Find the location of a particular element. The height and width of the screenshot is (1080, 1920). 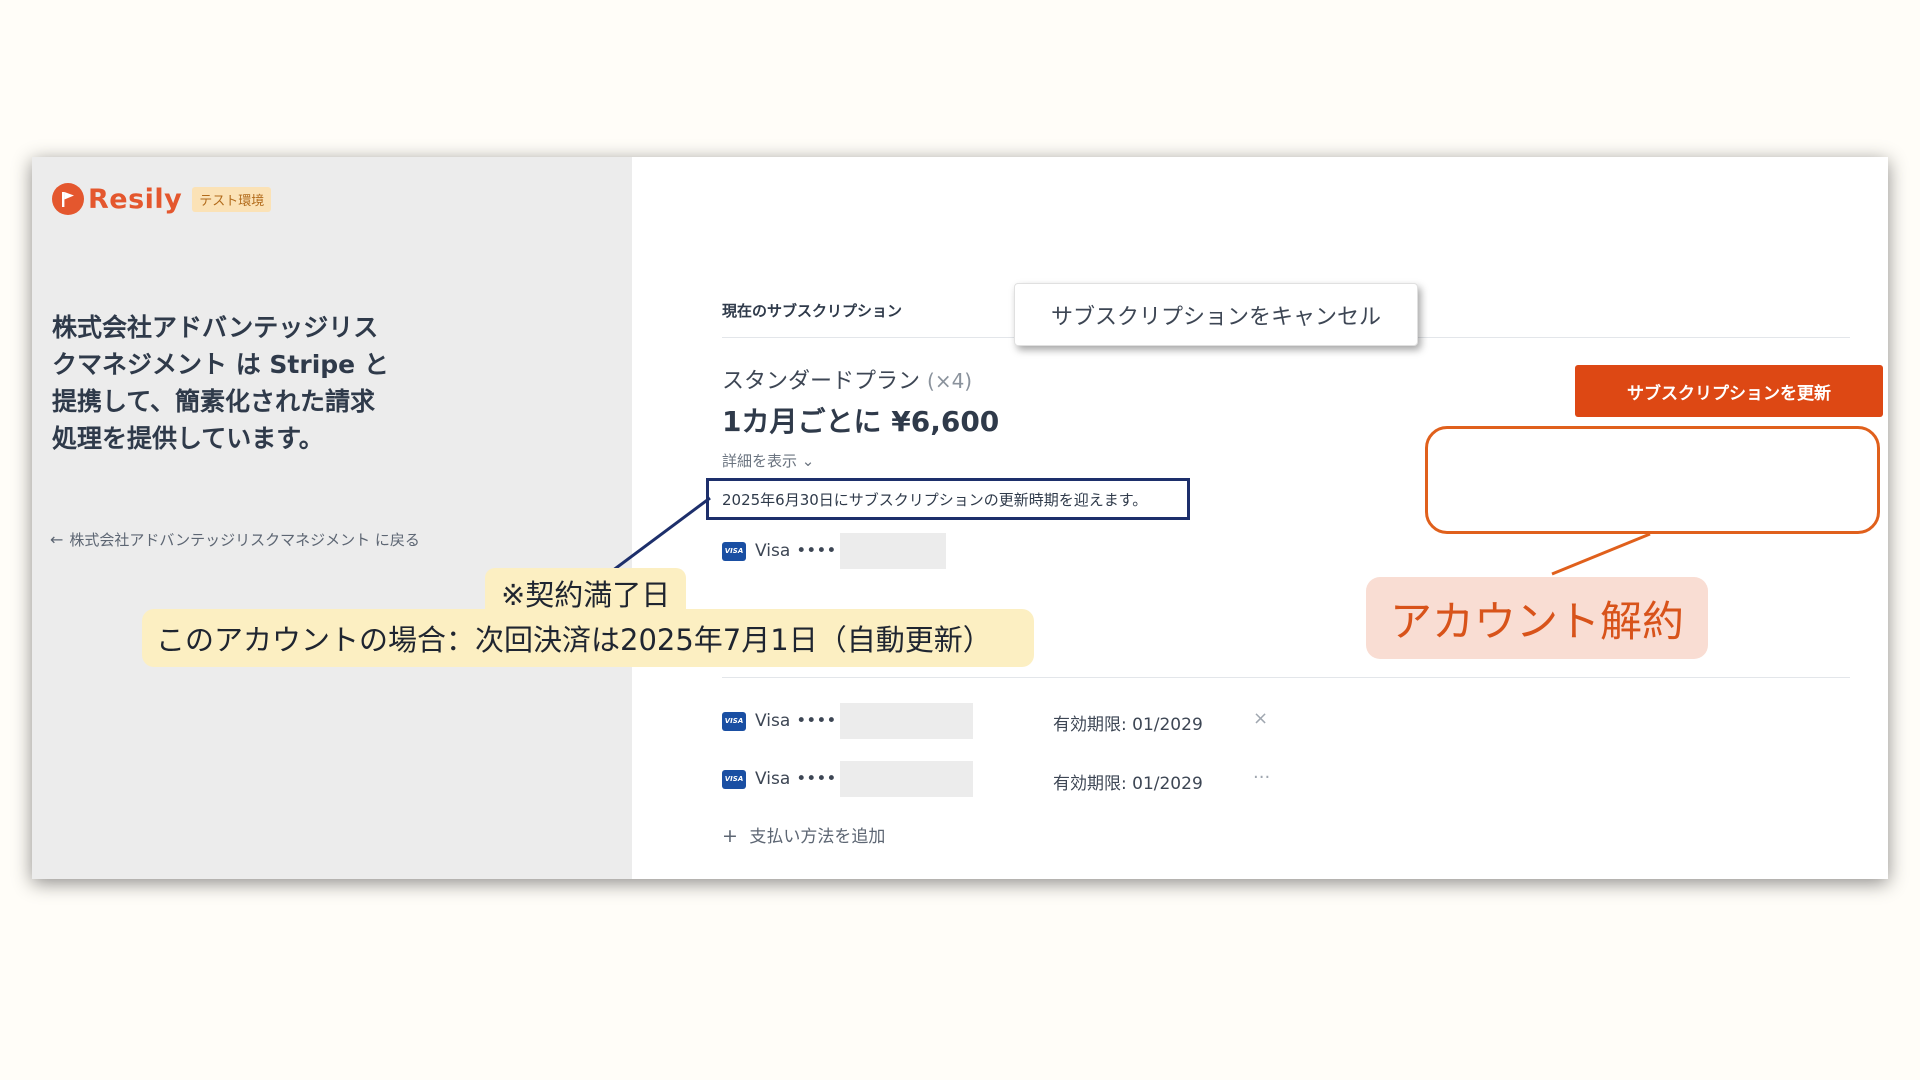

divider is located at coordinates (1286, 677).